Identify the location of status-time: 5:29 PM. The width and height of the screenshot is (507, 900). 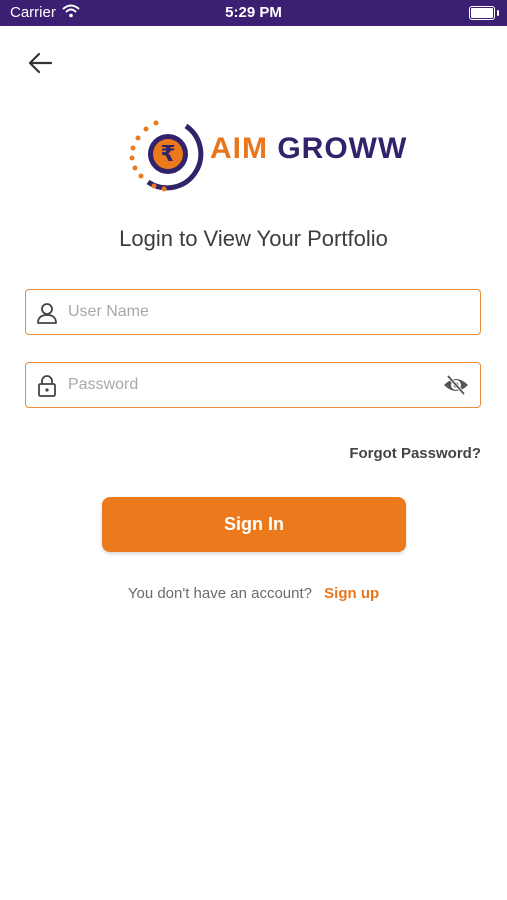
(253, 12).